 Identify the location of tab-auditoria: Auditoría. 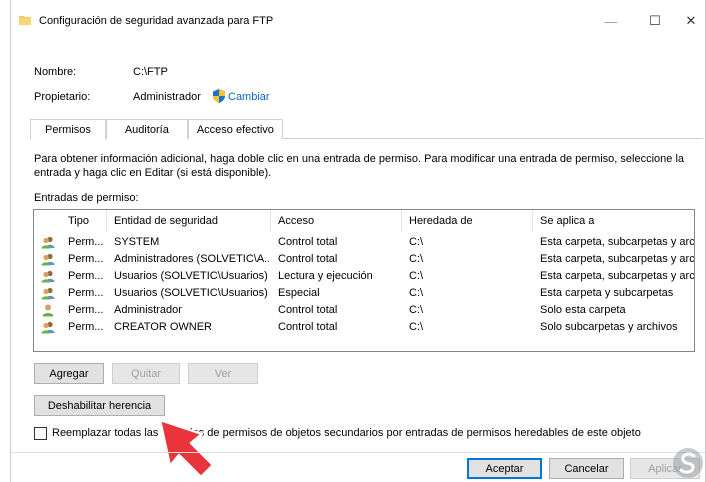
(146, 129).